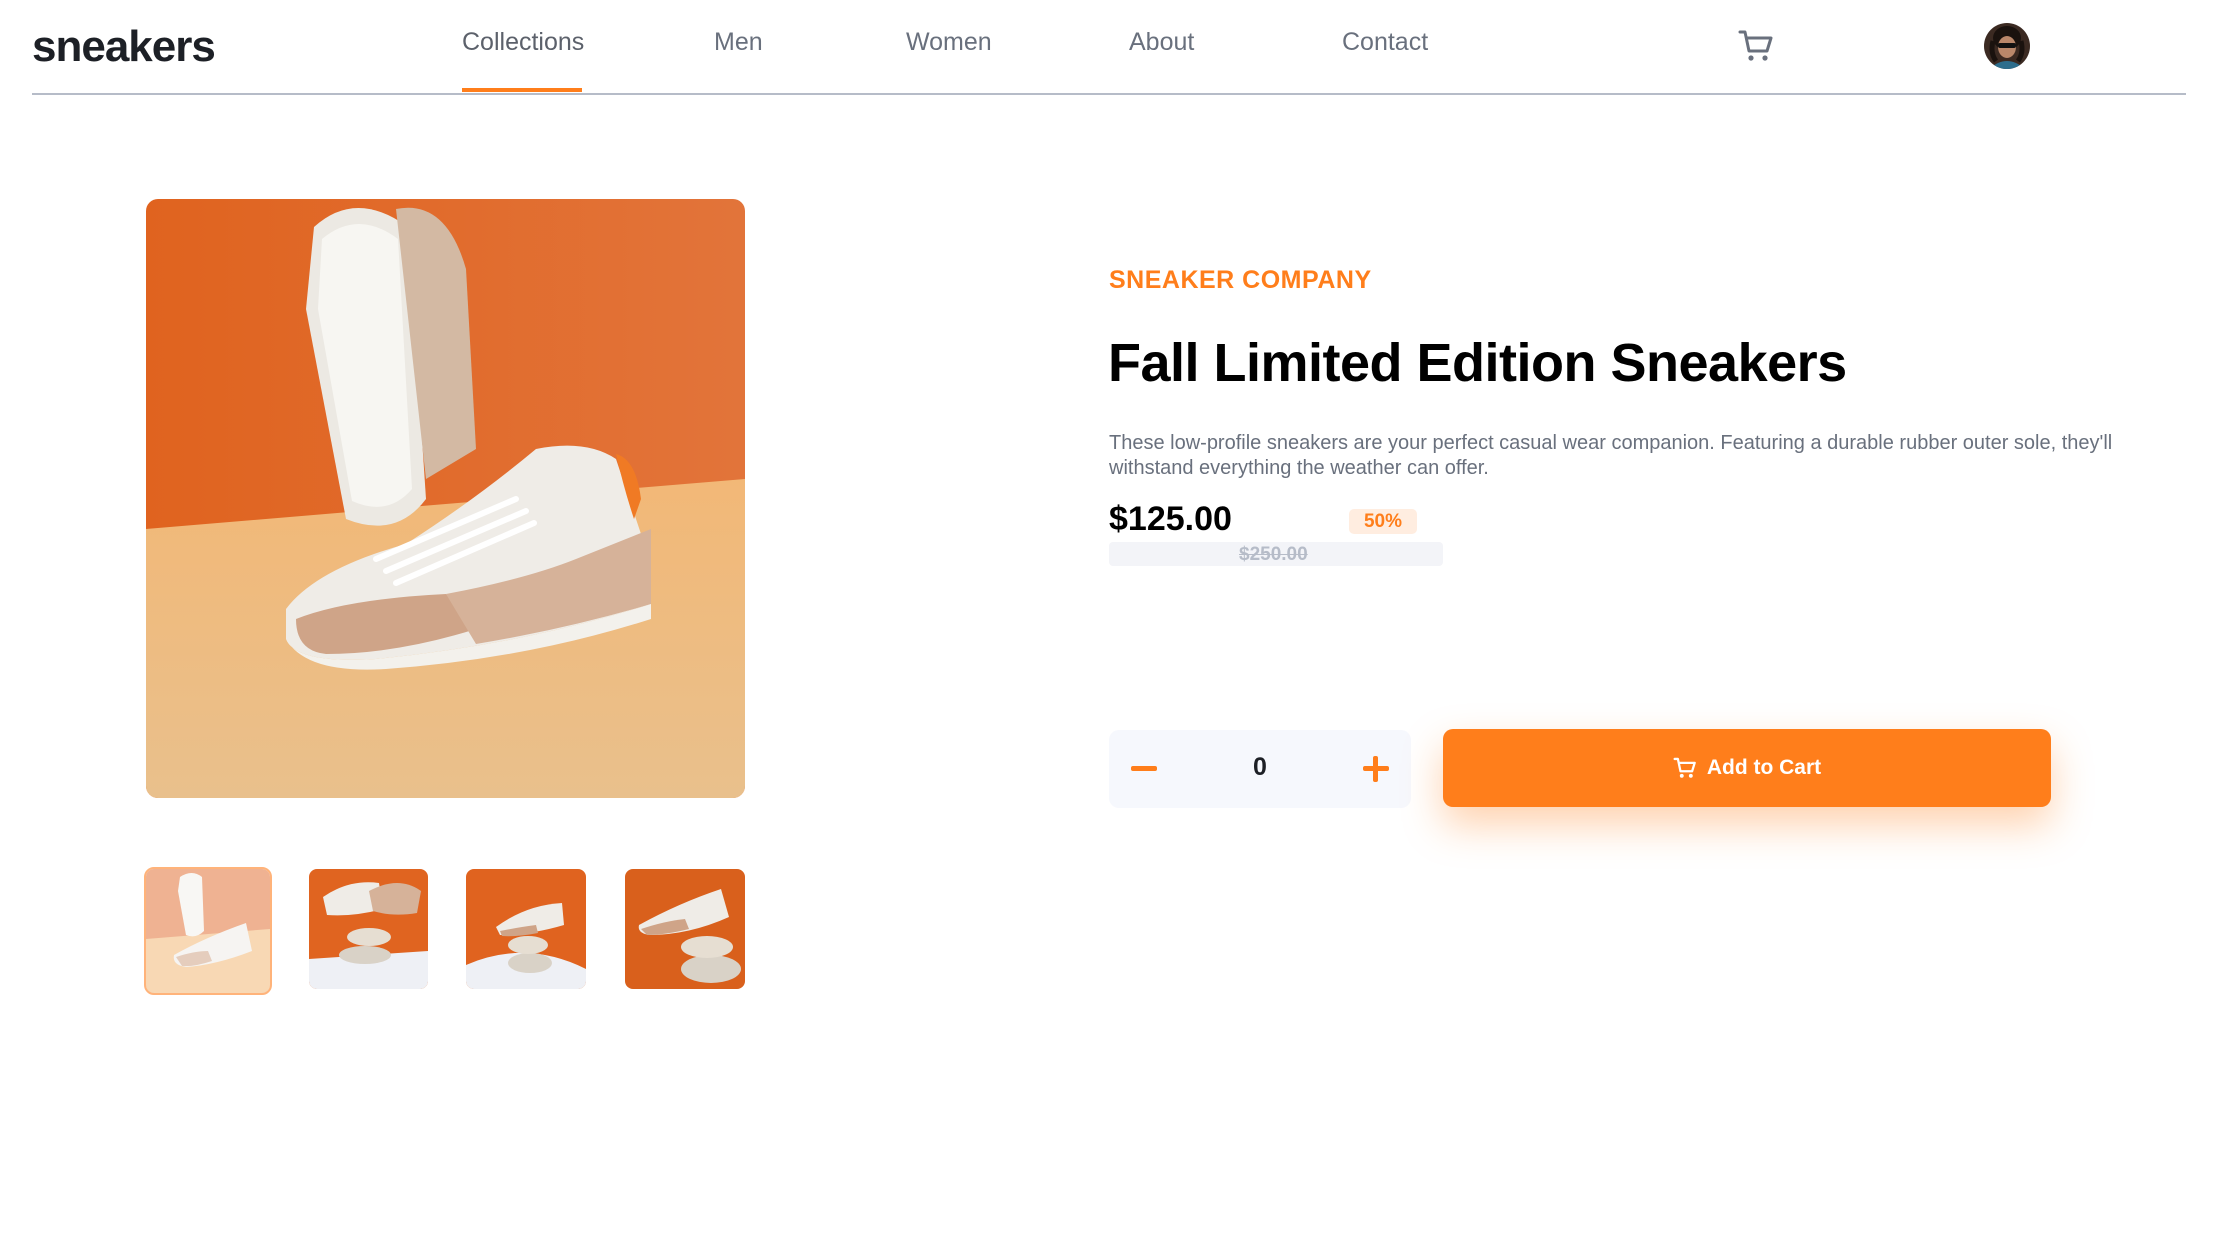 This screenshot has width=2231, height=1233. I want to click on main-product-image, so click(445, 498).